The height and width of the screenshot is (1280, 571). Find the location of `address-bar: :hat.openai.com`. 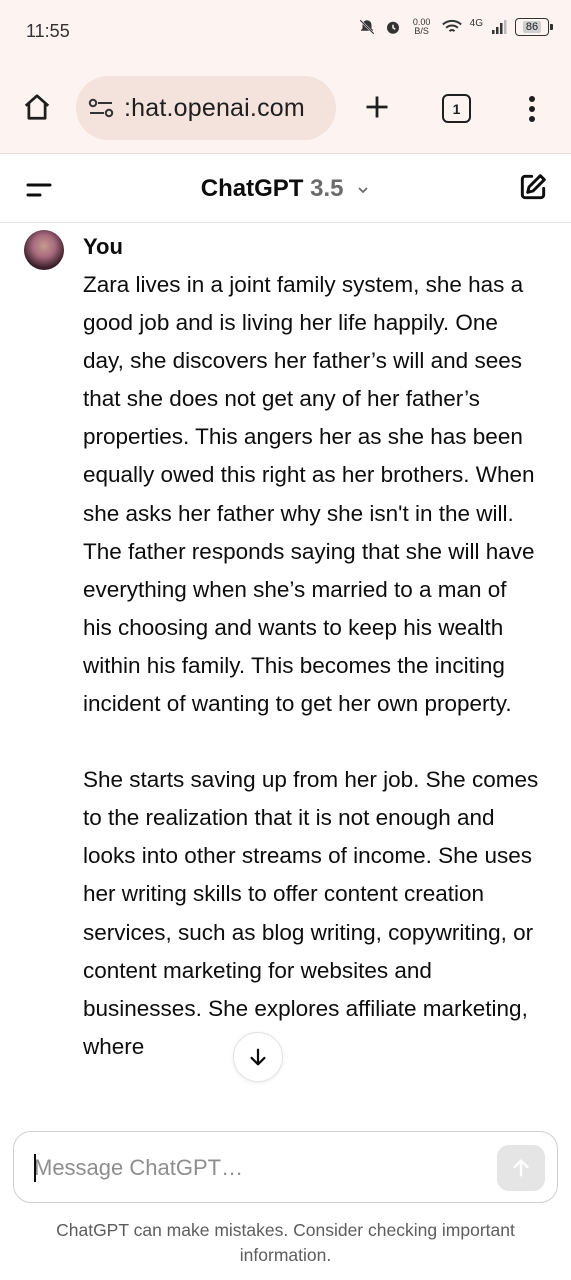

address-bar: :hat.openai.com is located at coordinates (206, 108).